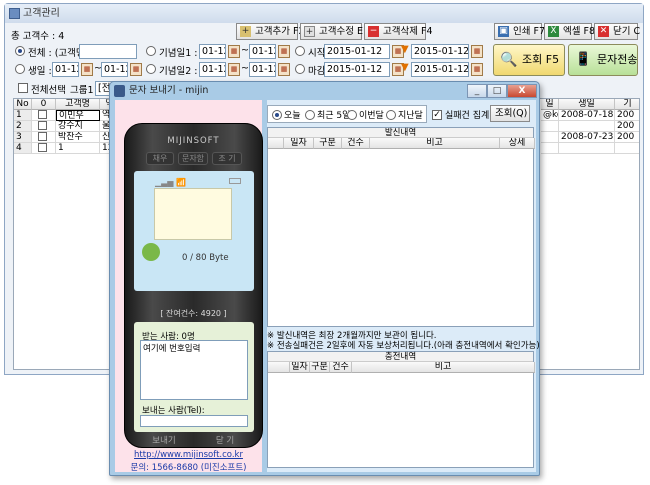 This screenshot has height=485, width=650. I want to click on dialog-close-button: X, so click(522, 91).